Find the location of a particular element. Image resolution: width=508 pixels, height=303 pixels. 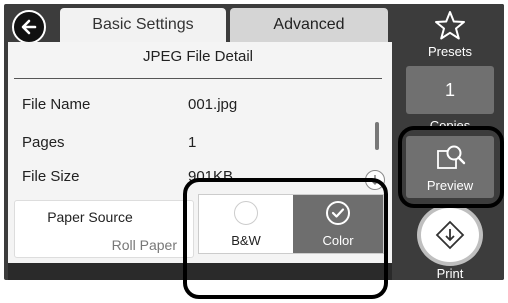

title-divider is located at coordinates (198, 78).